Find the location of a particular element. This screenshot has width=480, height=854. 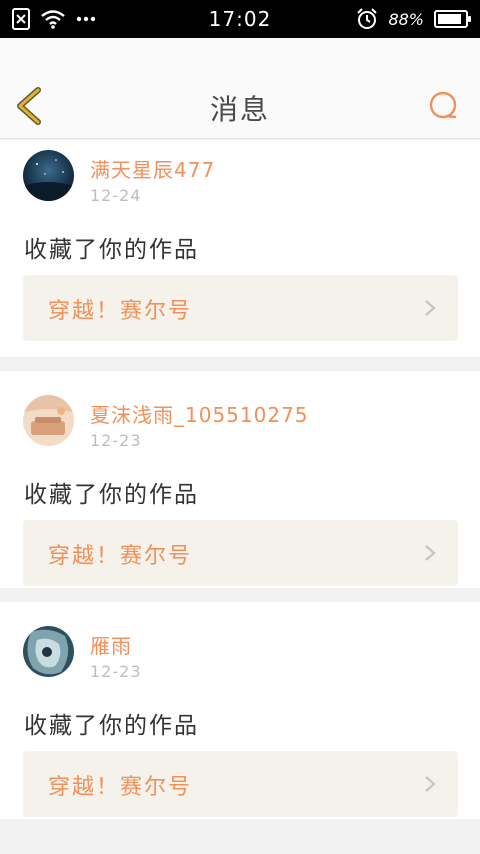

more-dots-icon is located at coordinates (86, 19).